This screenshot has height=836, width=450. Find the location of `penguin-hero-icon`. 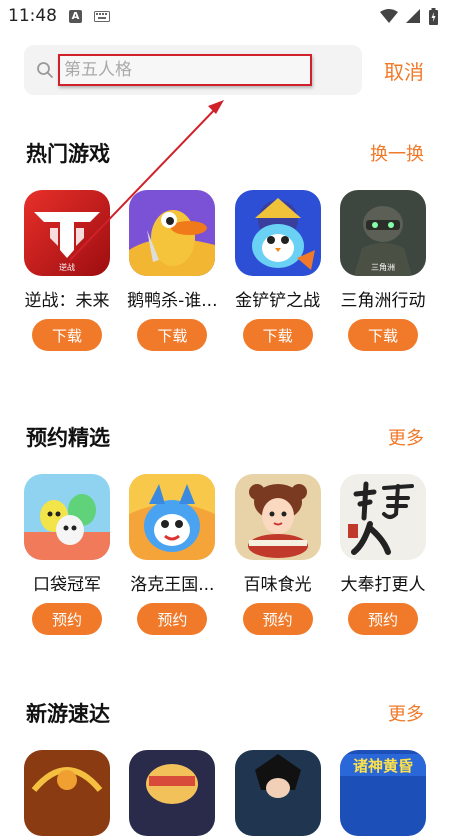

penguin-hero-icon is located at coordinates (277, 233).